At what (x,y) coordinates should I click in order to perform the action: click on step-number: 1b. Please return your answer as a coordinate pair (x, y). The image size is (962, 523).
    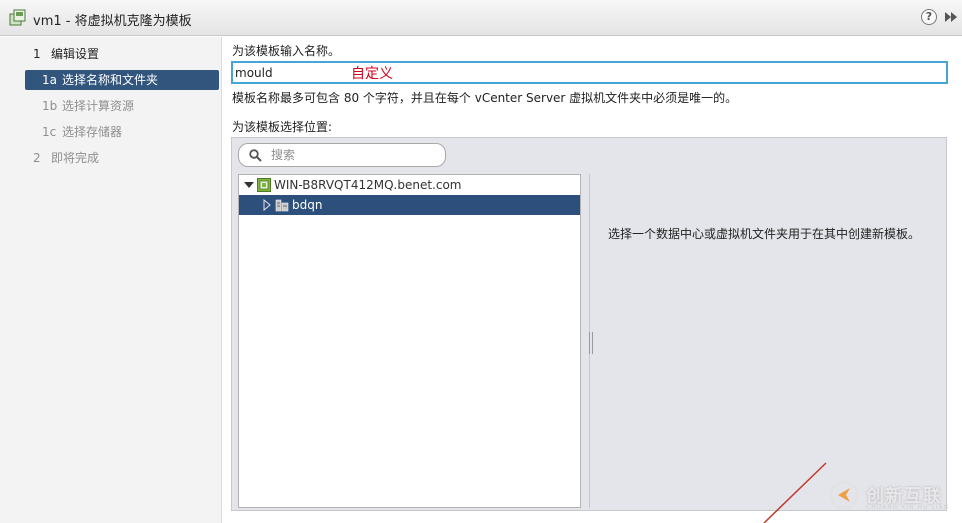
    Looking at the image, I should click on (50, 106).